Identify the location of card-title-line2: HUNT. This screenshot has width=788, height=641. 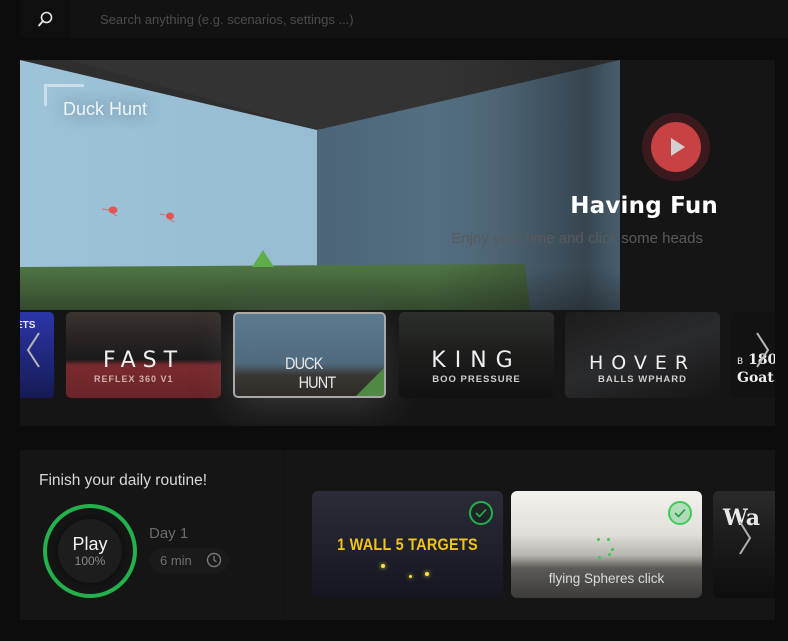
(317, 382).